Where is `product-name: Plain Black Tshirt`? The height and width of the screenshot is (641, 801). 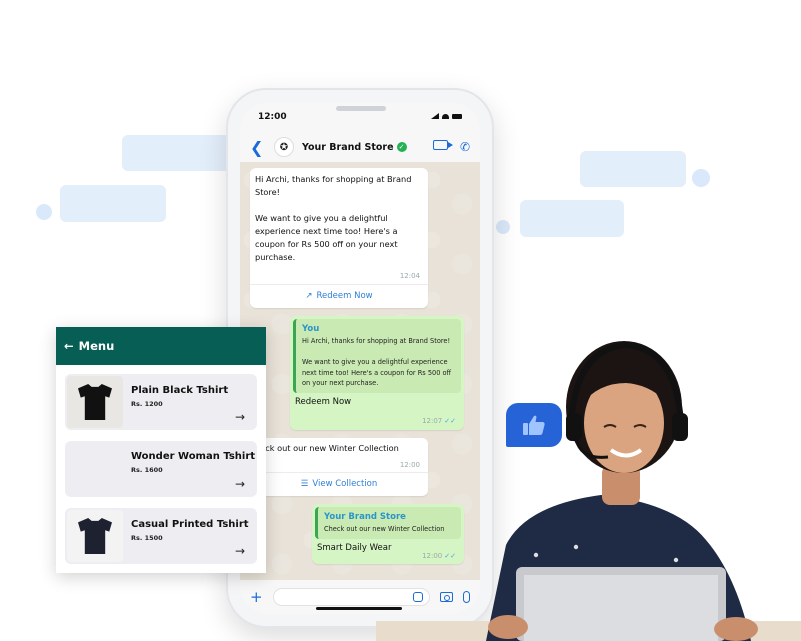 product-name: Plain Black Tshirt is located at coordinates (180, 390).